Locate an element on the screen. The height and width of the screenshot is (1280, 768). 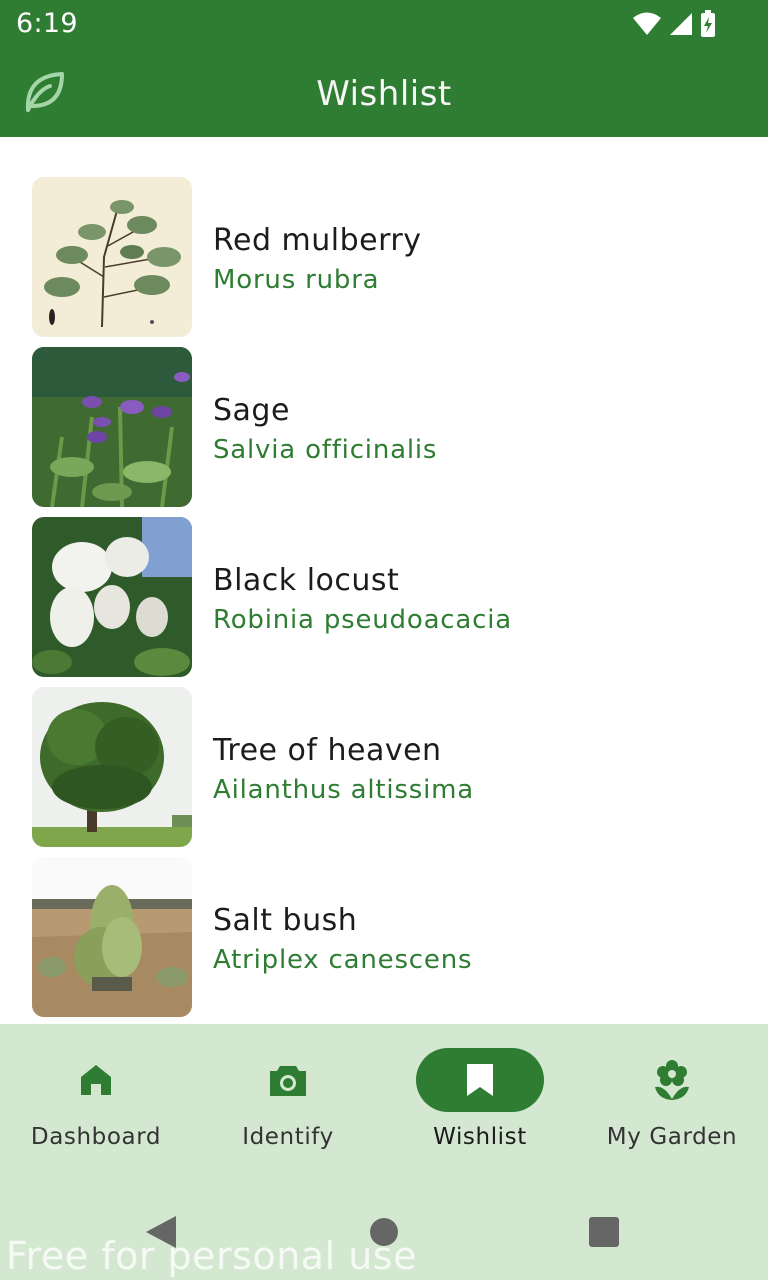
recents-icon is located at coordinates (604, 1232).